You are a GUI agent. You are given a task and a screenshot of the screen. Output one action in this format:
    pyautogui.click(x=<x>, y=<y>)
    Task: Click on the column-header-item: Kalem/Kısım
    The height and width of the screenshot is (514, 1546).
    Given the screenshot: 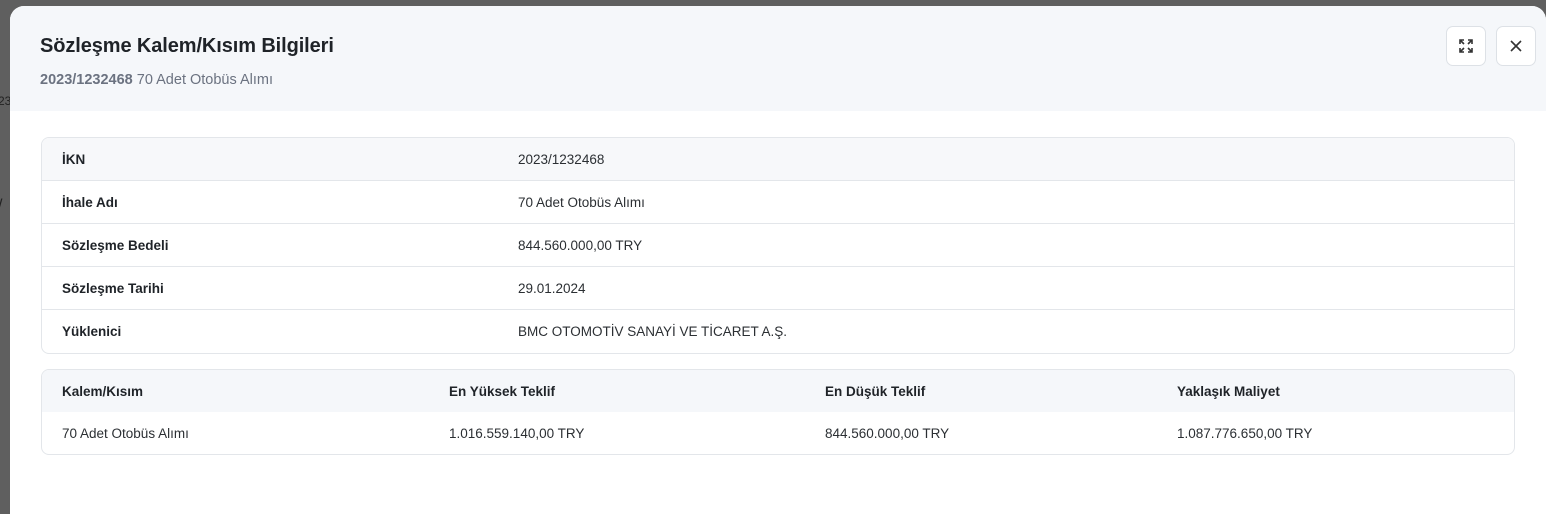 What is the action you would take?
    pyautogui.click(x=103, y=391)
    